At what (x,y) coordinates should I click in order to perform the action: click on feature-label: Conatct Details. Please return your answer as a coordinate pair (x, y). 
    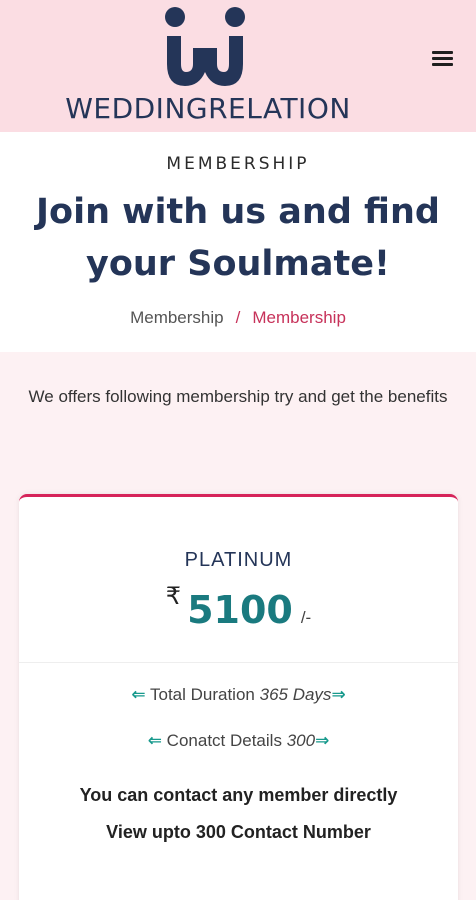
    Looking at the image, I should click on (224, 740).